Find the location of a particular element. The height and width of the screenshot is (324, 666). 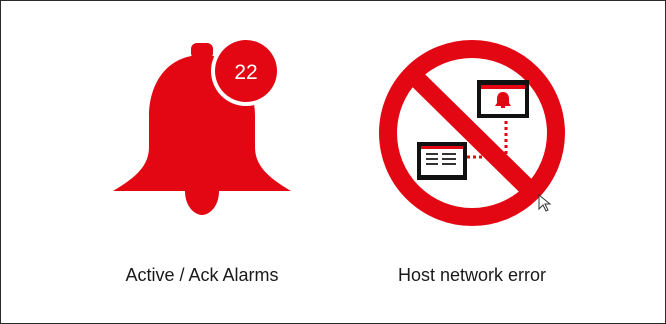

alarms-label: Active / Ack Alarms is located at coordinates (202, 275).